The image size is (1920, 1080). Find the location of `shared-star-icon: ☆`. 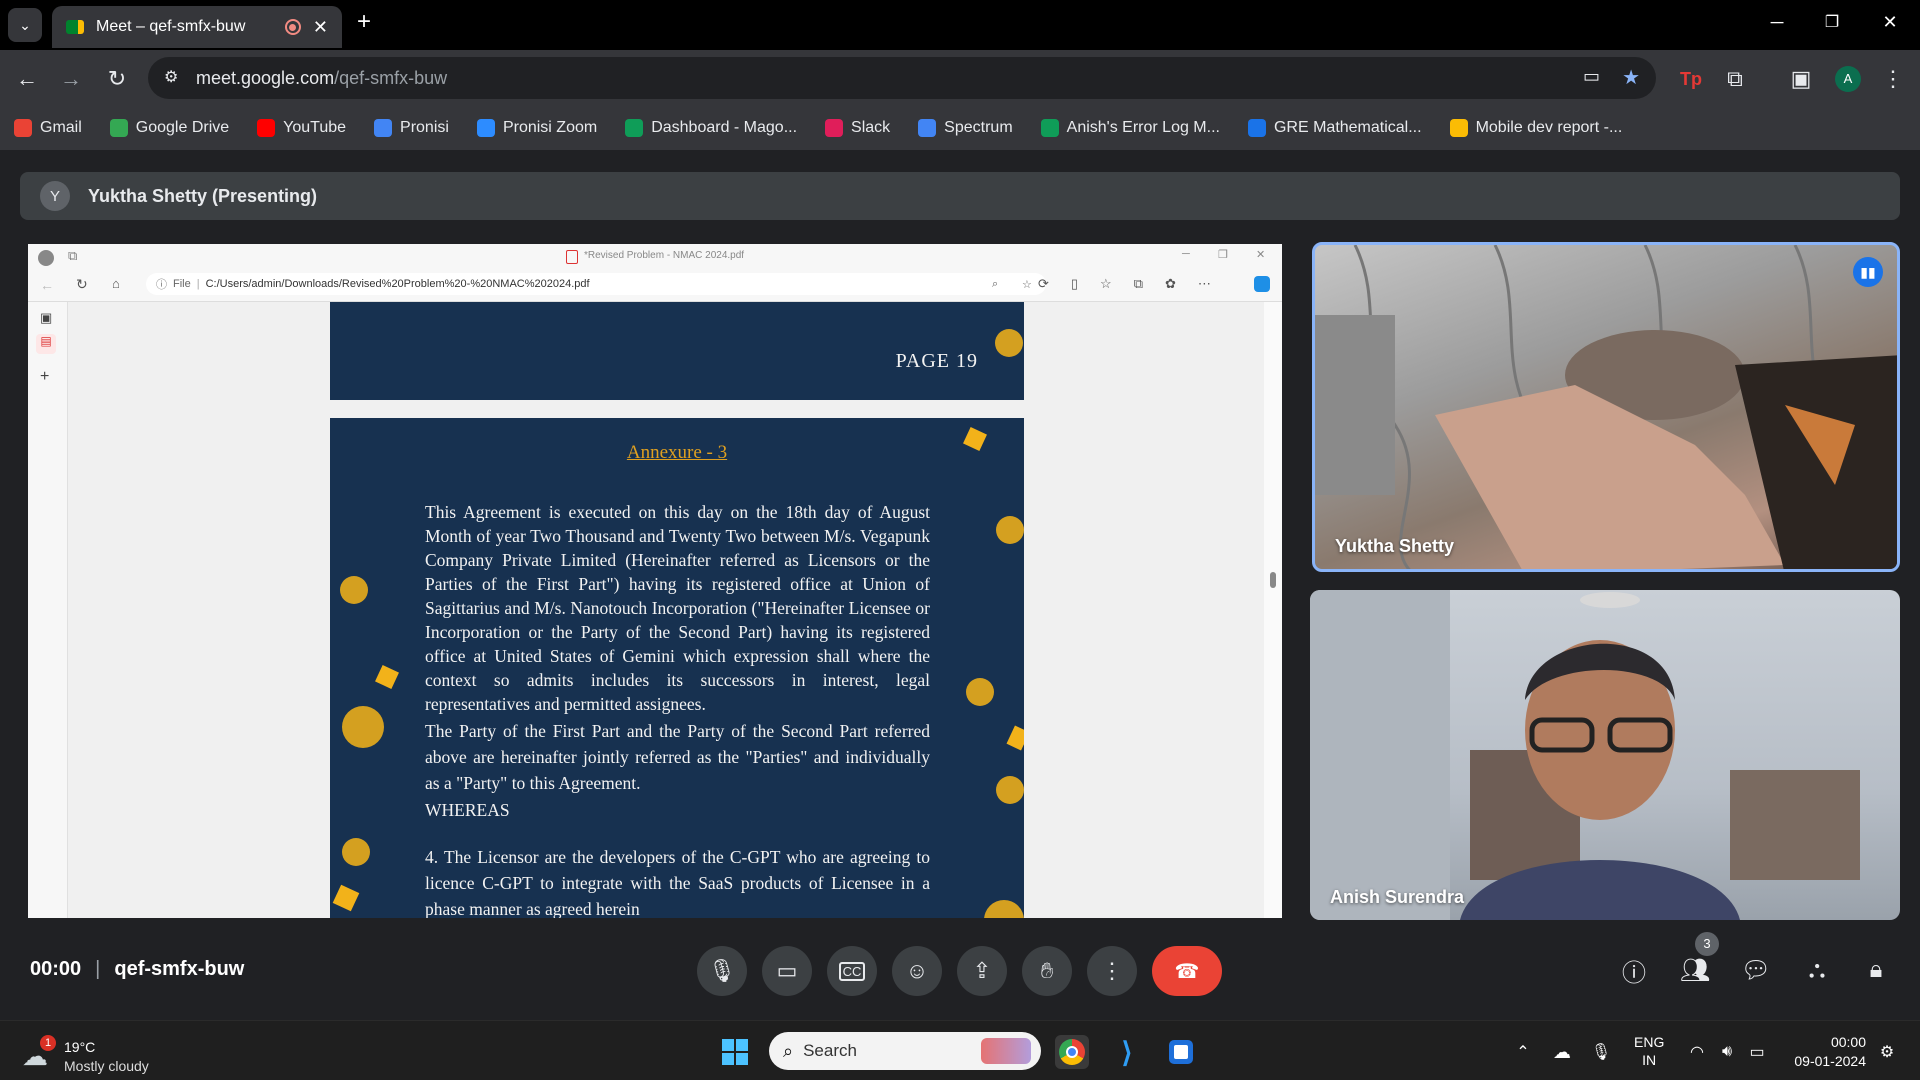

shared-star-icon: ☆ is located at coordinates (1027, 284).